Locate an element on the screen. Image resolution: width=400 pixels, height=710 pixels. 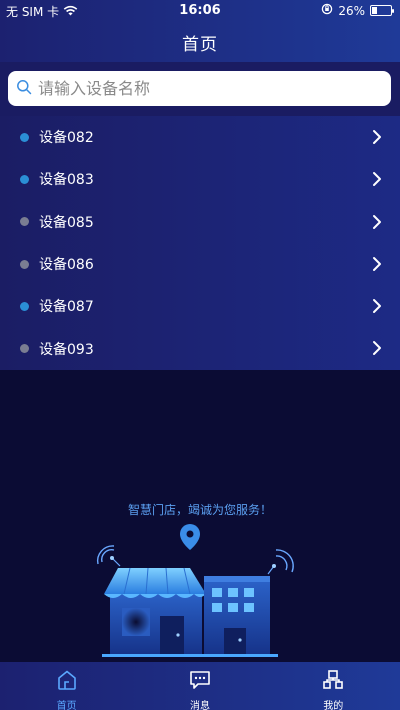
search-bar is located at coordinates (199, 88).